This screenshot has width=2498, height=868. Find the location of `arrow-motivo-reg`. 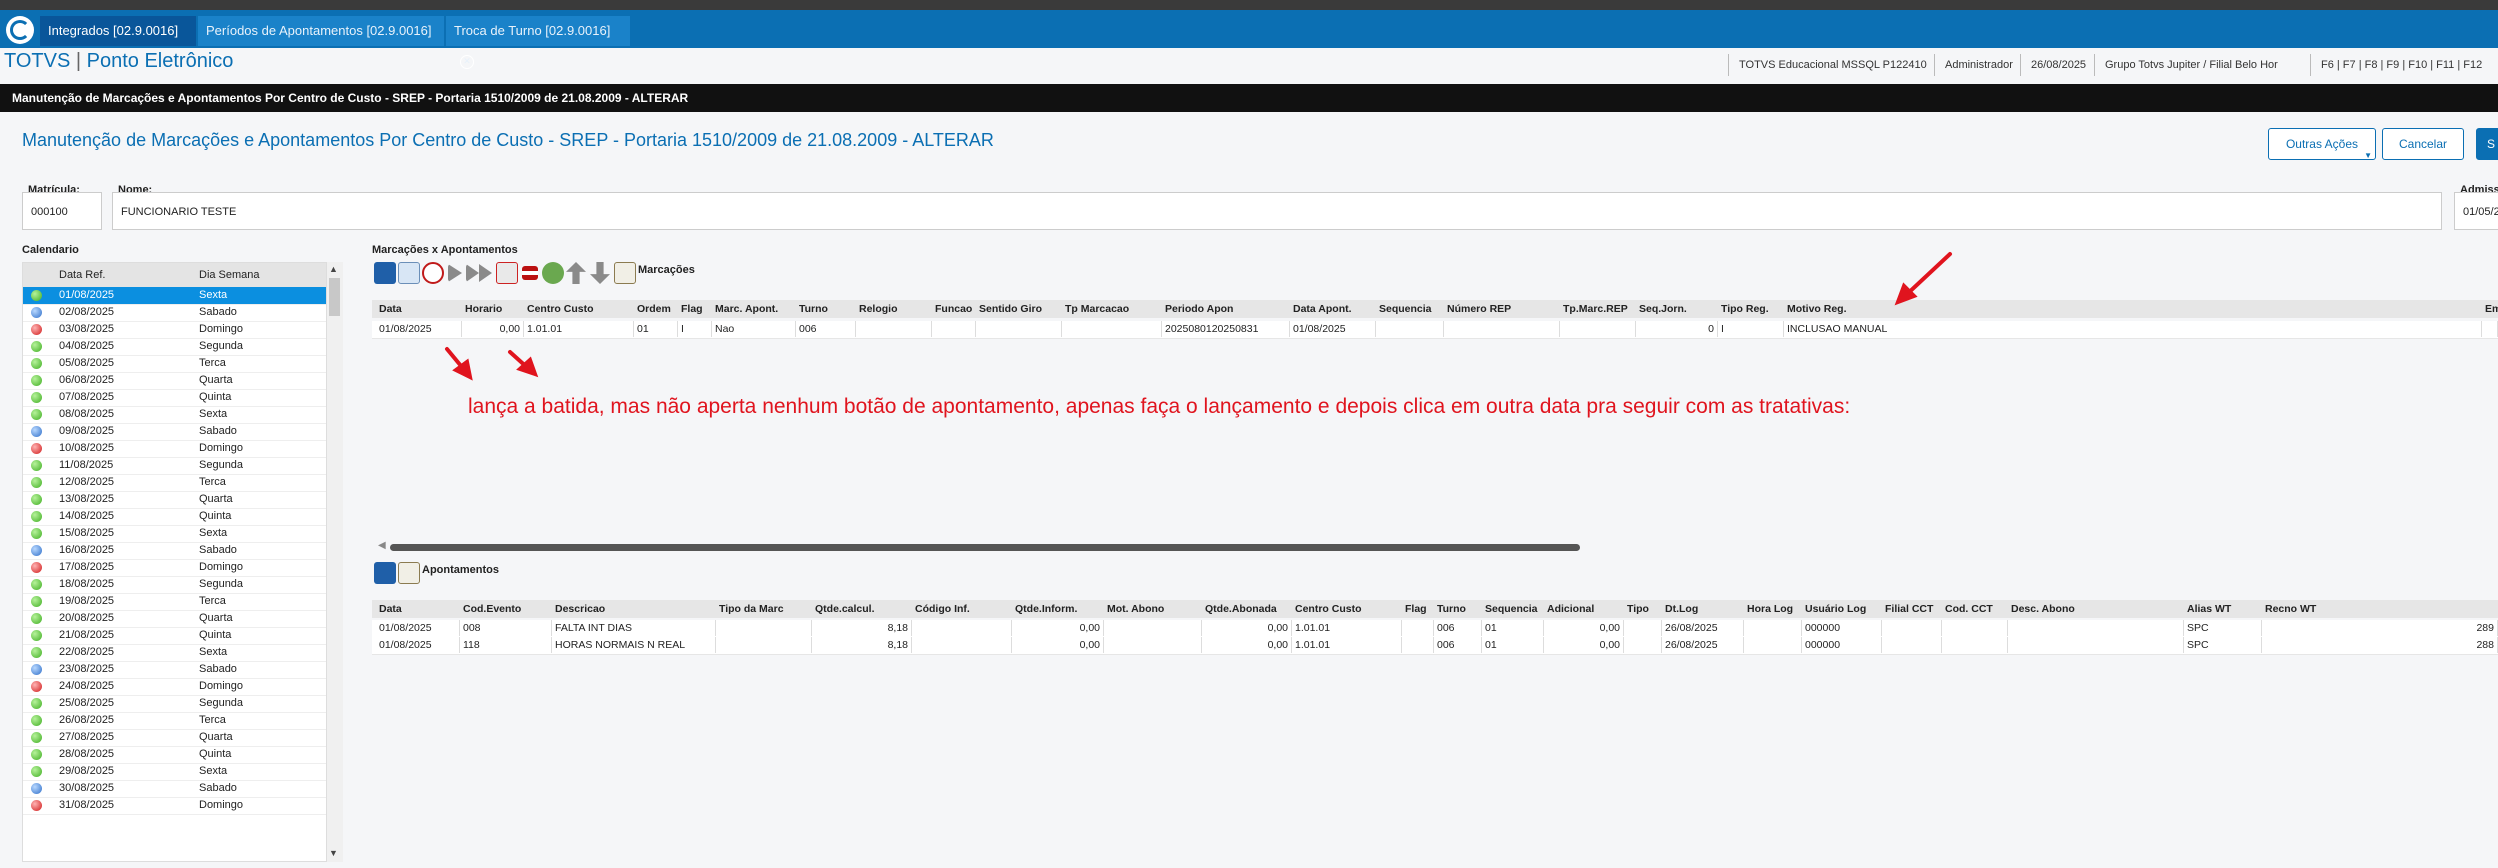

arrow-motivo-reg is located at coordinates (1927, 275).